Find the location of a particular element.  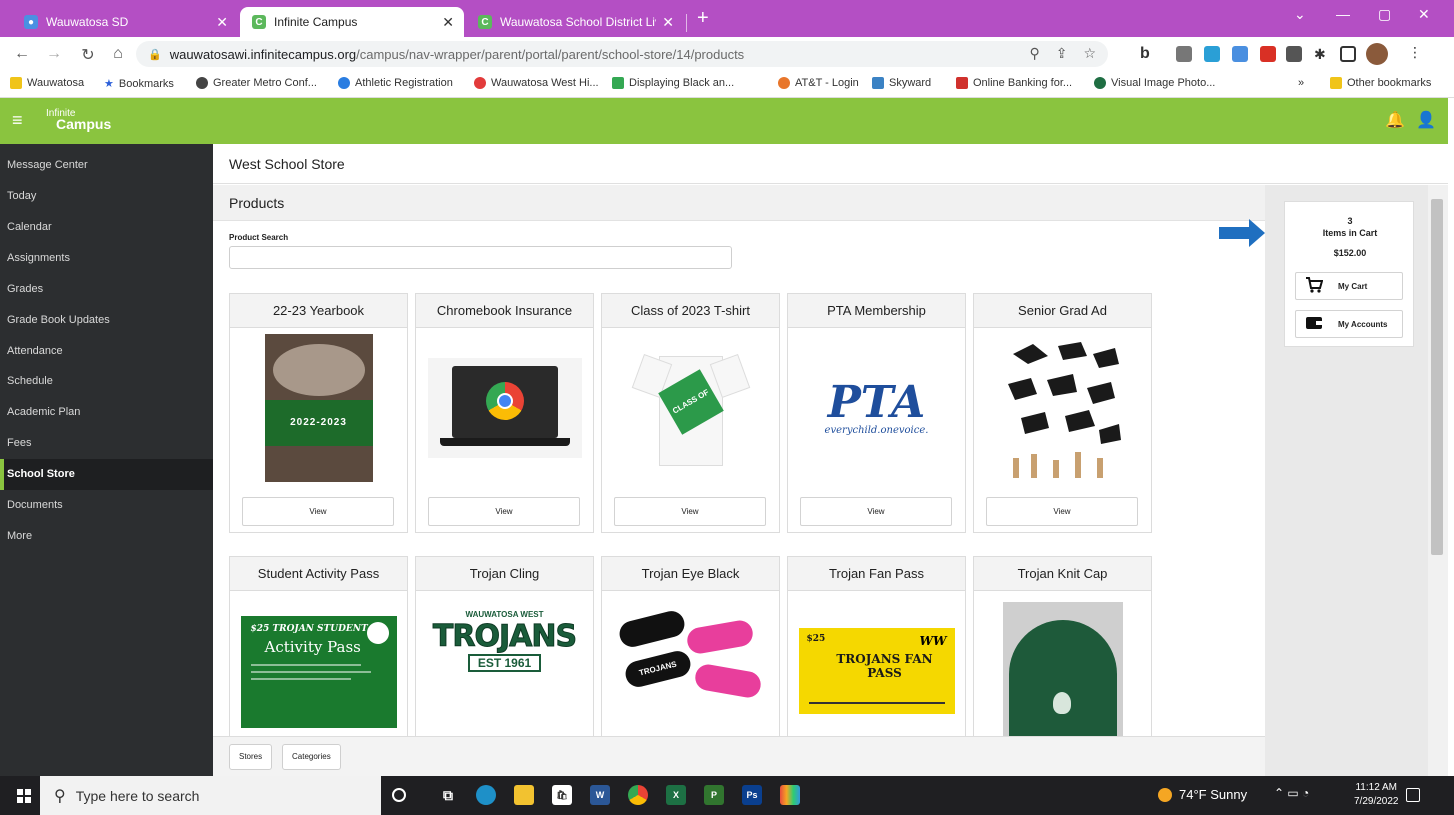

my-accounts-button: My Accounts is located at coordinates (1349, 324).